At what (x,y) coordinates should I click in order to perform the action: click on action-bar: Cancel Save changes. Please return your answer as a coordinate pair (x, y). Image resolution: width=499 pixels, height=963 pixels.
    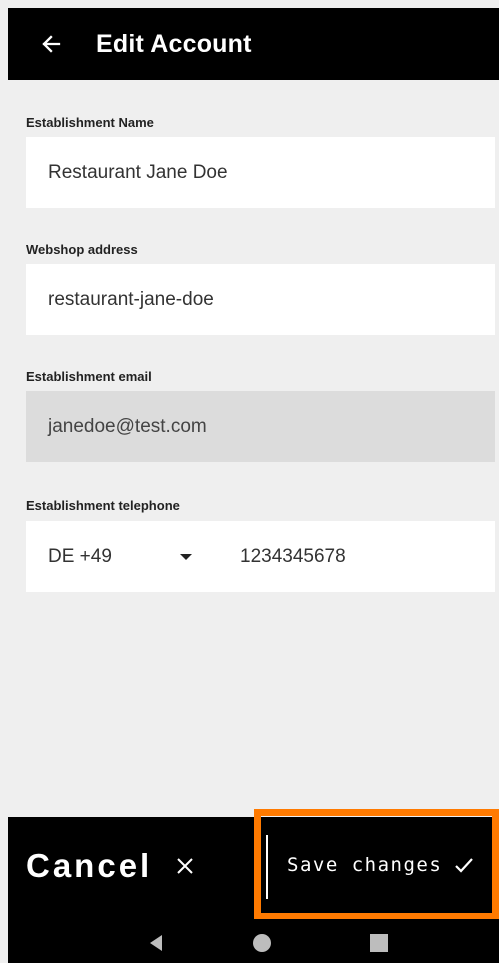
    Looking at the image, I should click on (253, 864).